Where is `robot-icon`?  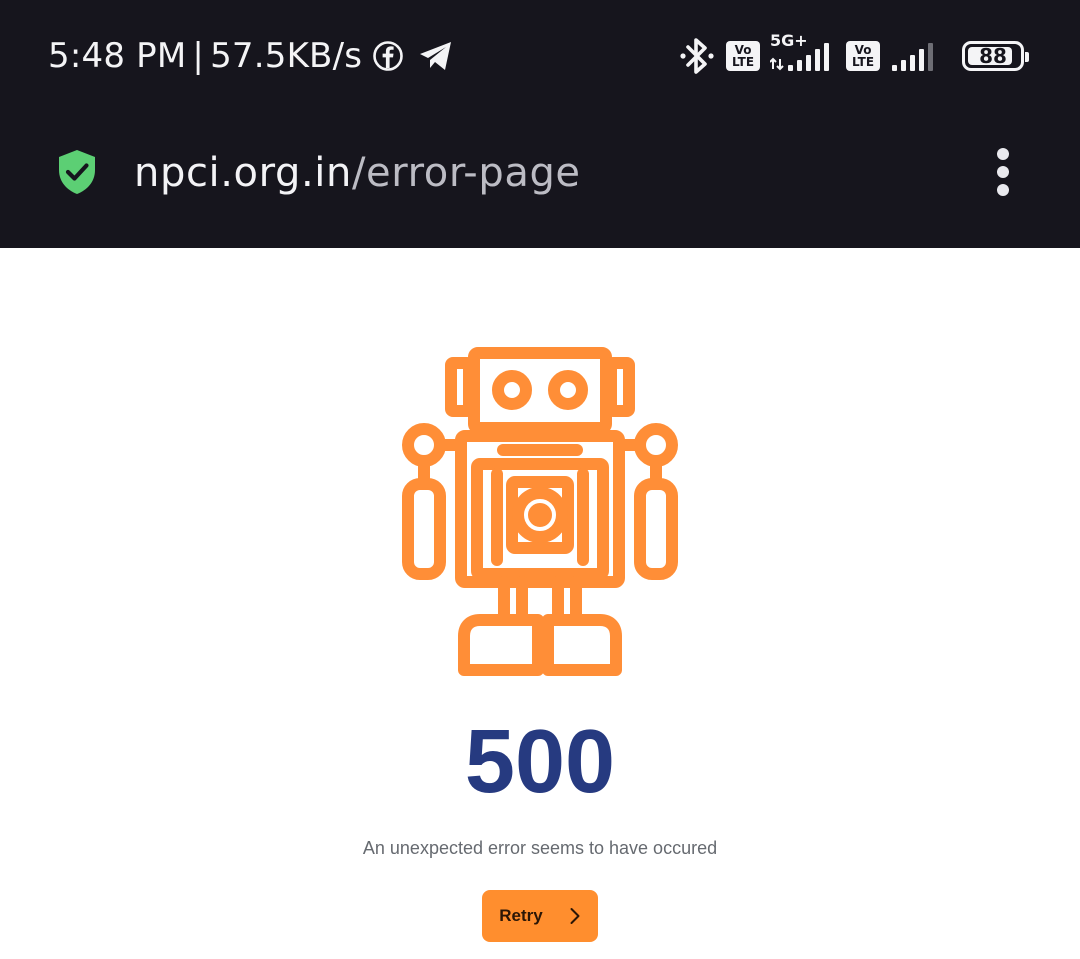
robot-icon is located at coordinates (540, 511).